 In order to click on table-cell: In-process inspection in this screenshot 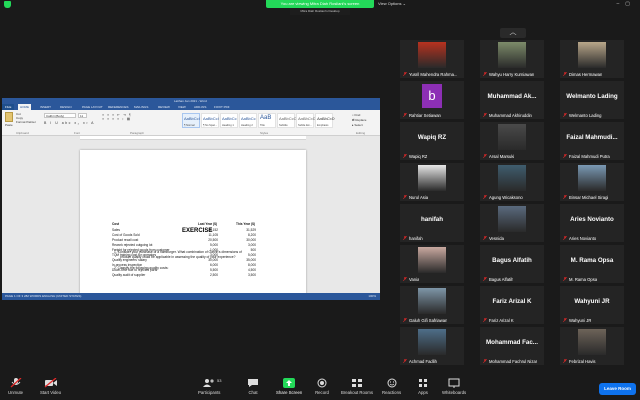, I will do `click(127, 265)`.